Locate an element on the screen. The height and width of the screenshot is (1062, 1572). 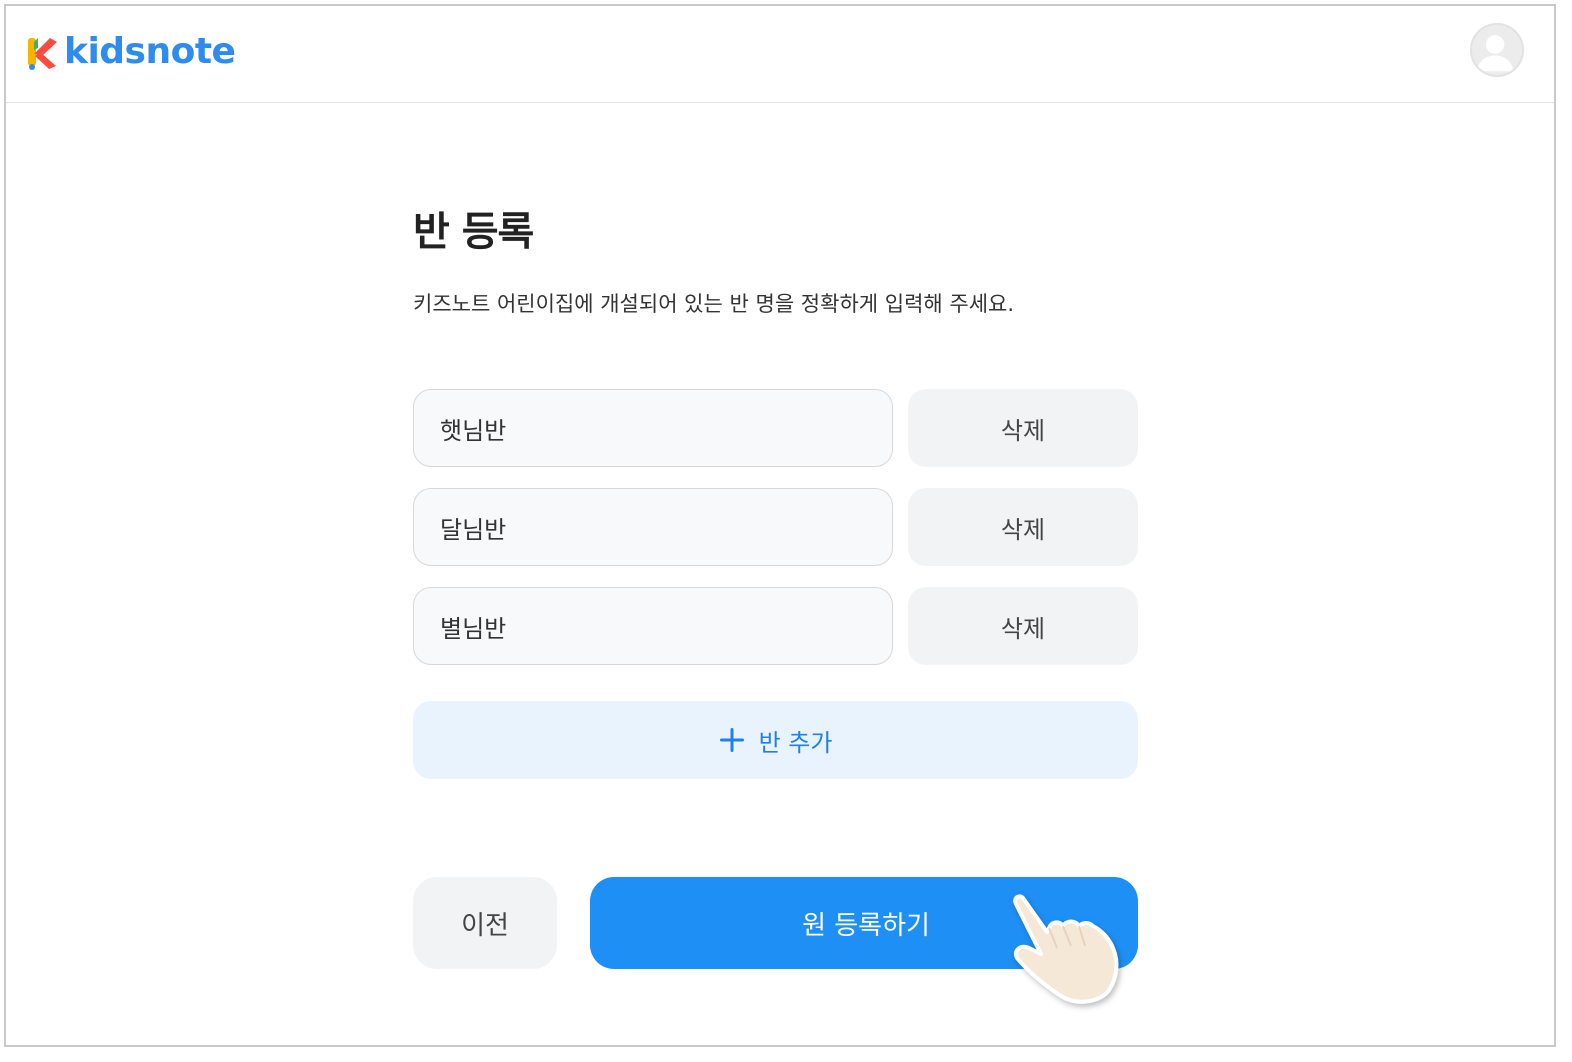
user-avatar-icon is located at coordinates (1497, 50).